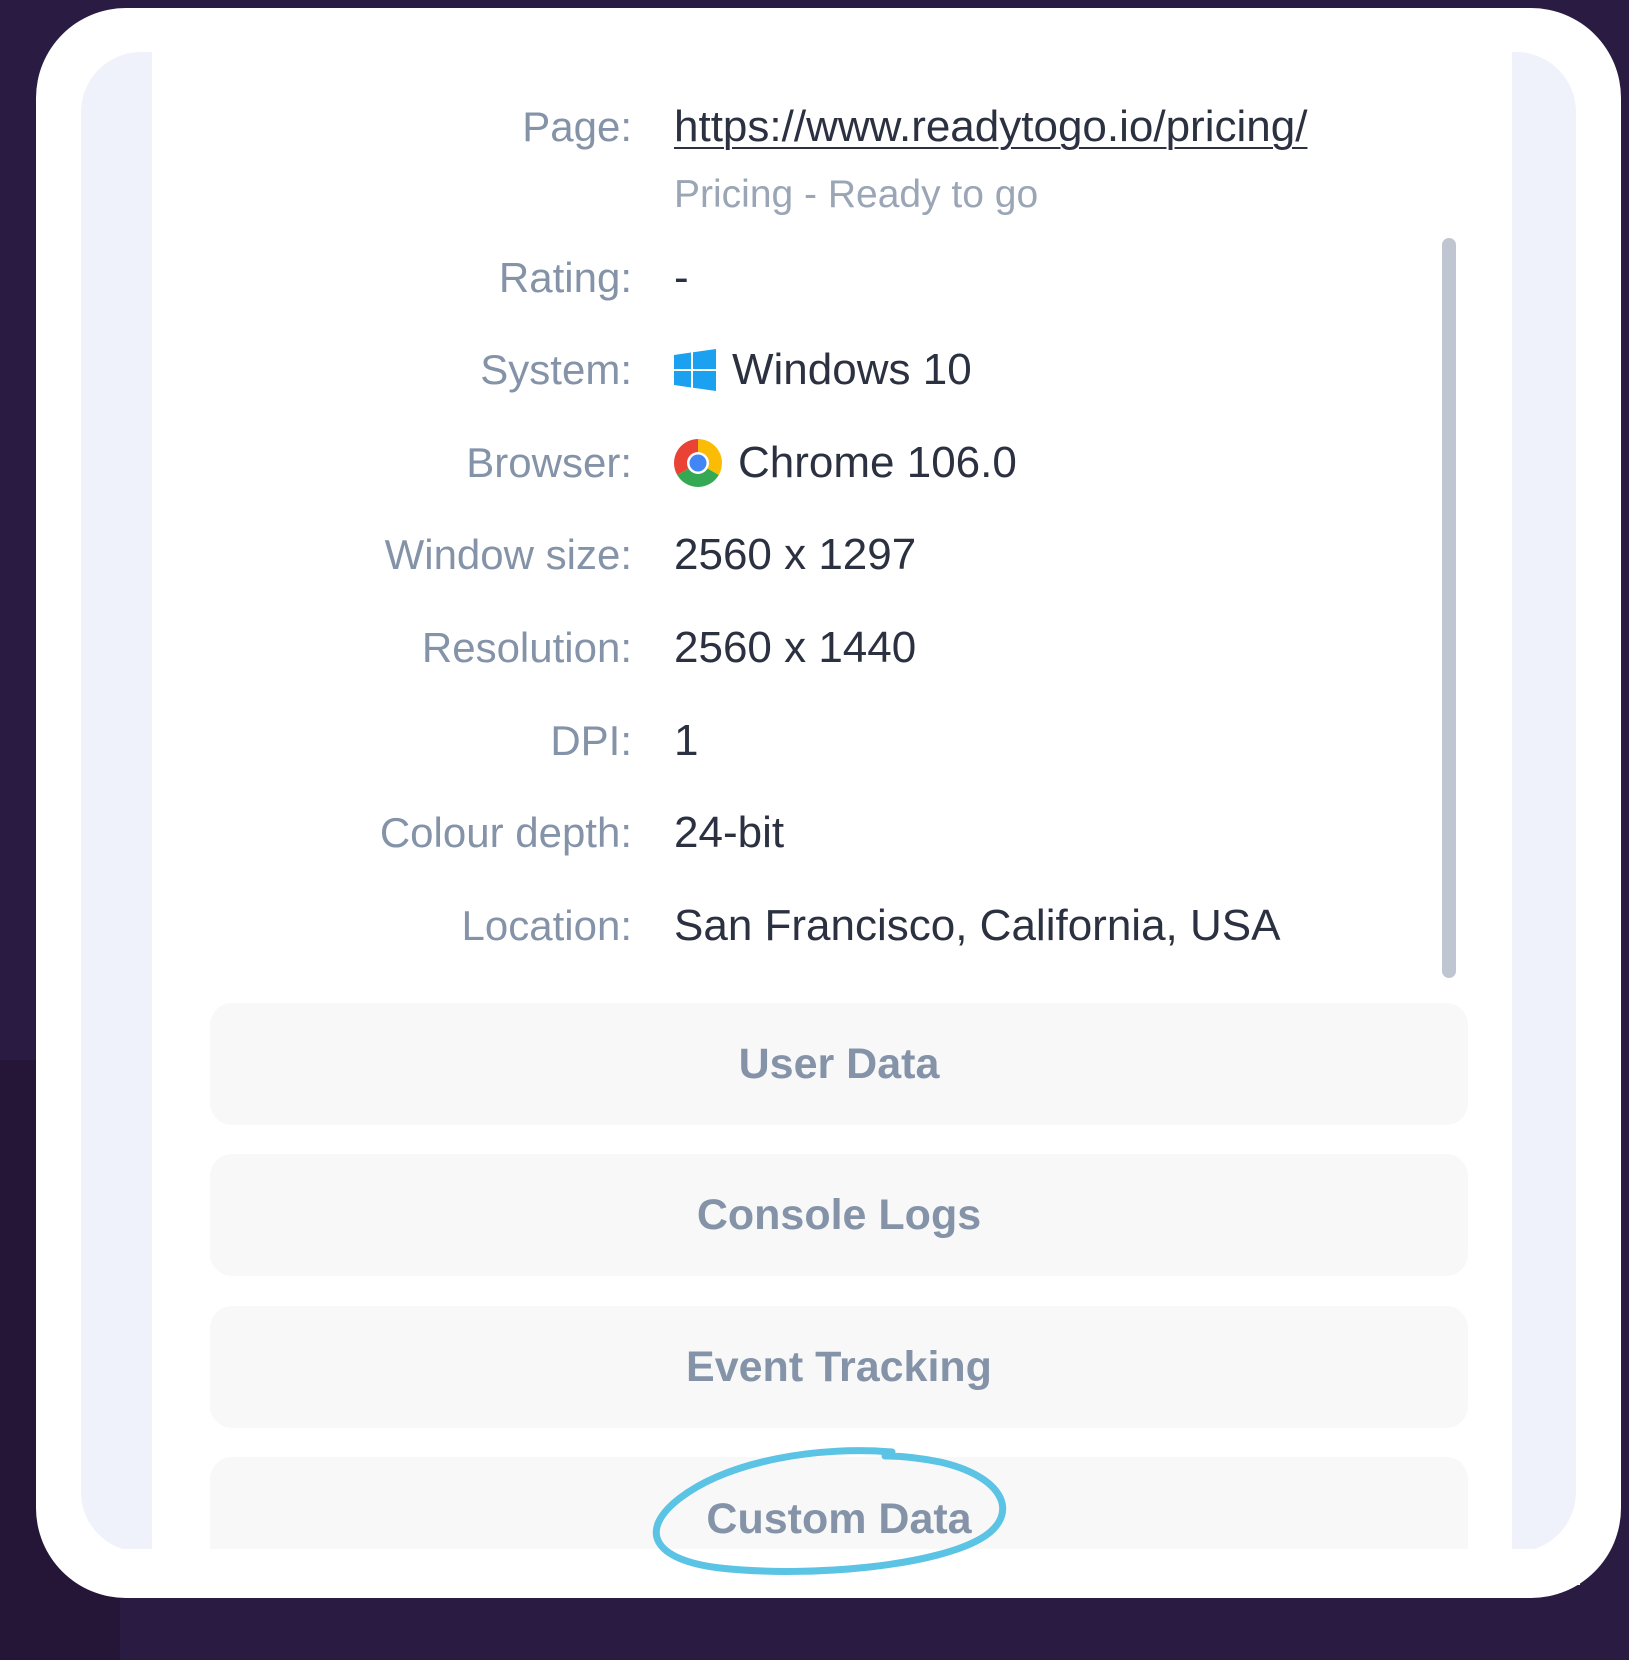 This screenshot has width=1629, height=1660. I want to click on rating-label: Rating:, so click(565, 277).